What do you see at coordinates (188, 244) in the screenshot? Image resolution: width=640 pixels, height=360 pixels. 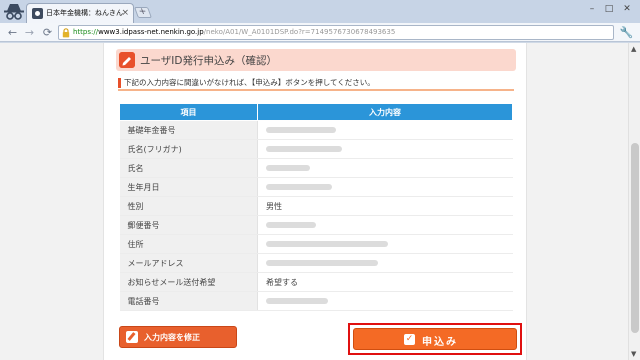 I see `row-label: 住所` at bounding box center [188, 244].